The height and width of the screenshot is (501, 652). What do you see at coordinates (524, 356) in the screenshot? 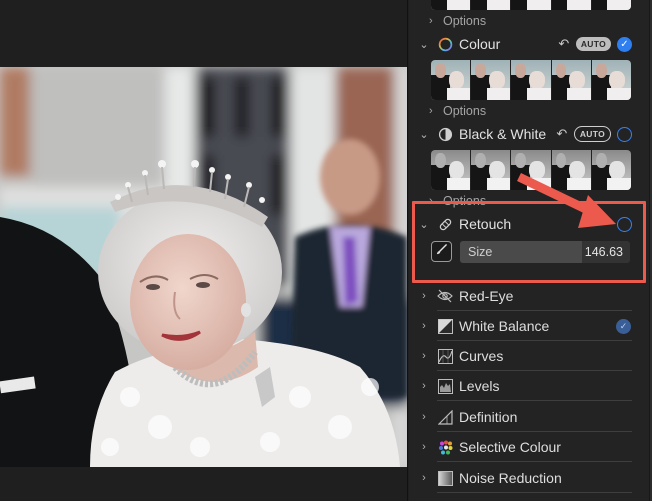
I see `tool-curves: › Curves` at bounding box center [524, 356].